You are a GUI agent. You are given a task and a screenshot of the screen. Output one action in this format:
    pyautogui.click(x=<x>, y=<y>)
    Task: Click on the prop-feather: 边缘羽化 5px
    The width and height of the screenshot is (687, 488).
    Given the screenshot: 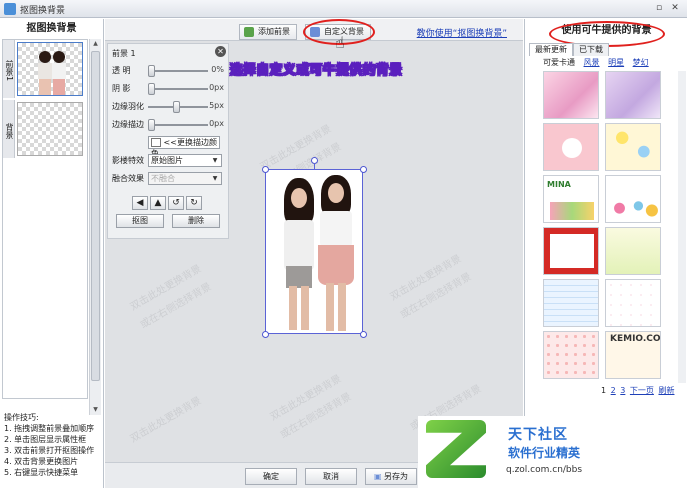 What is the action you would take?
    pyautogui.click(x=168, y=107)
    